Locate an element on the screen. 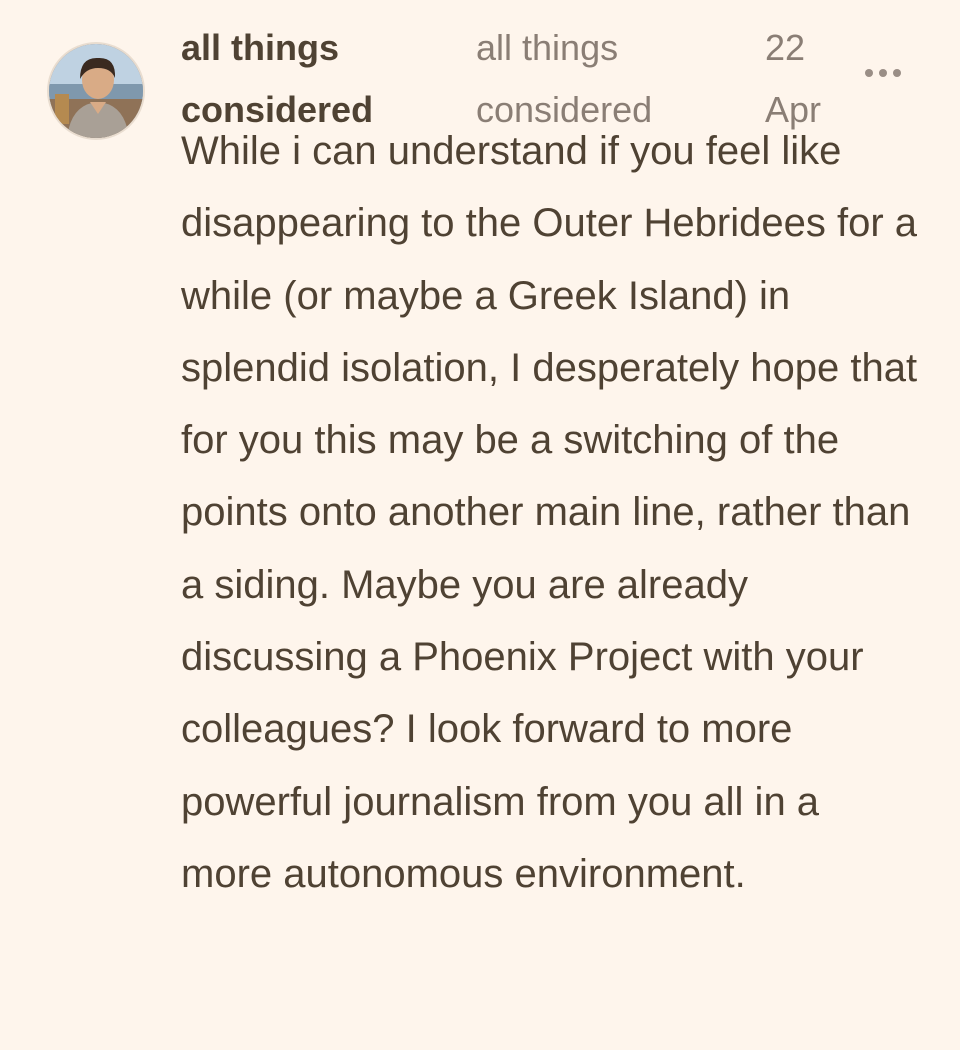 Image resolution: width=960 pixels, height=1050 pixels. more-options-button is located at coordinates (883, 73).